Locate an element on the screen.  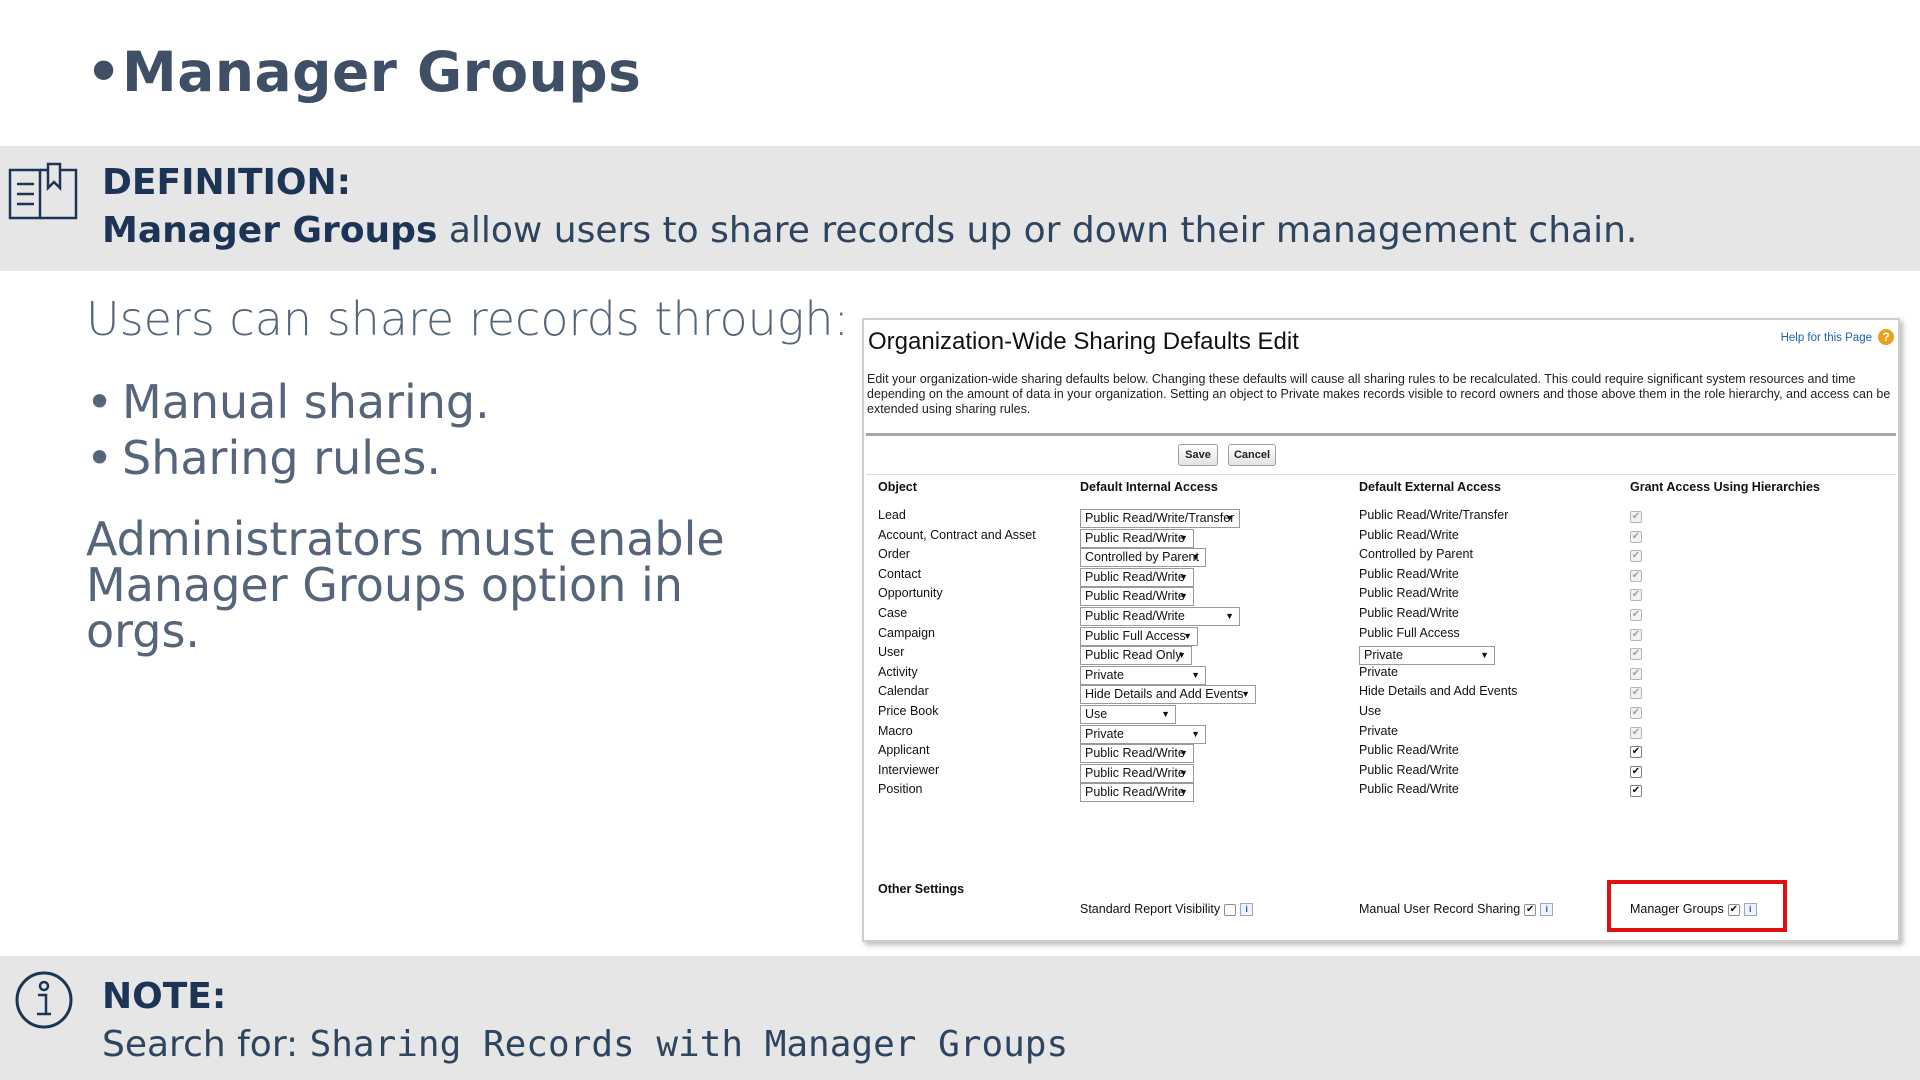
internal-access-select: Public Read/Write/Transfer ▼ is located at coordinates (1160, 518).